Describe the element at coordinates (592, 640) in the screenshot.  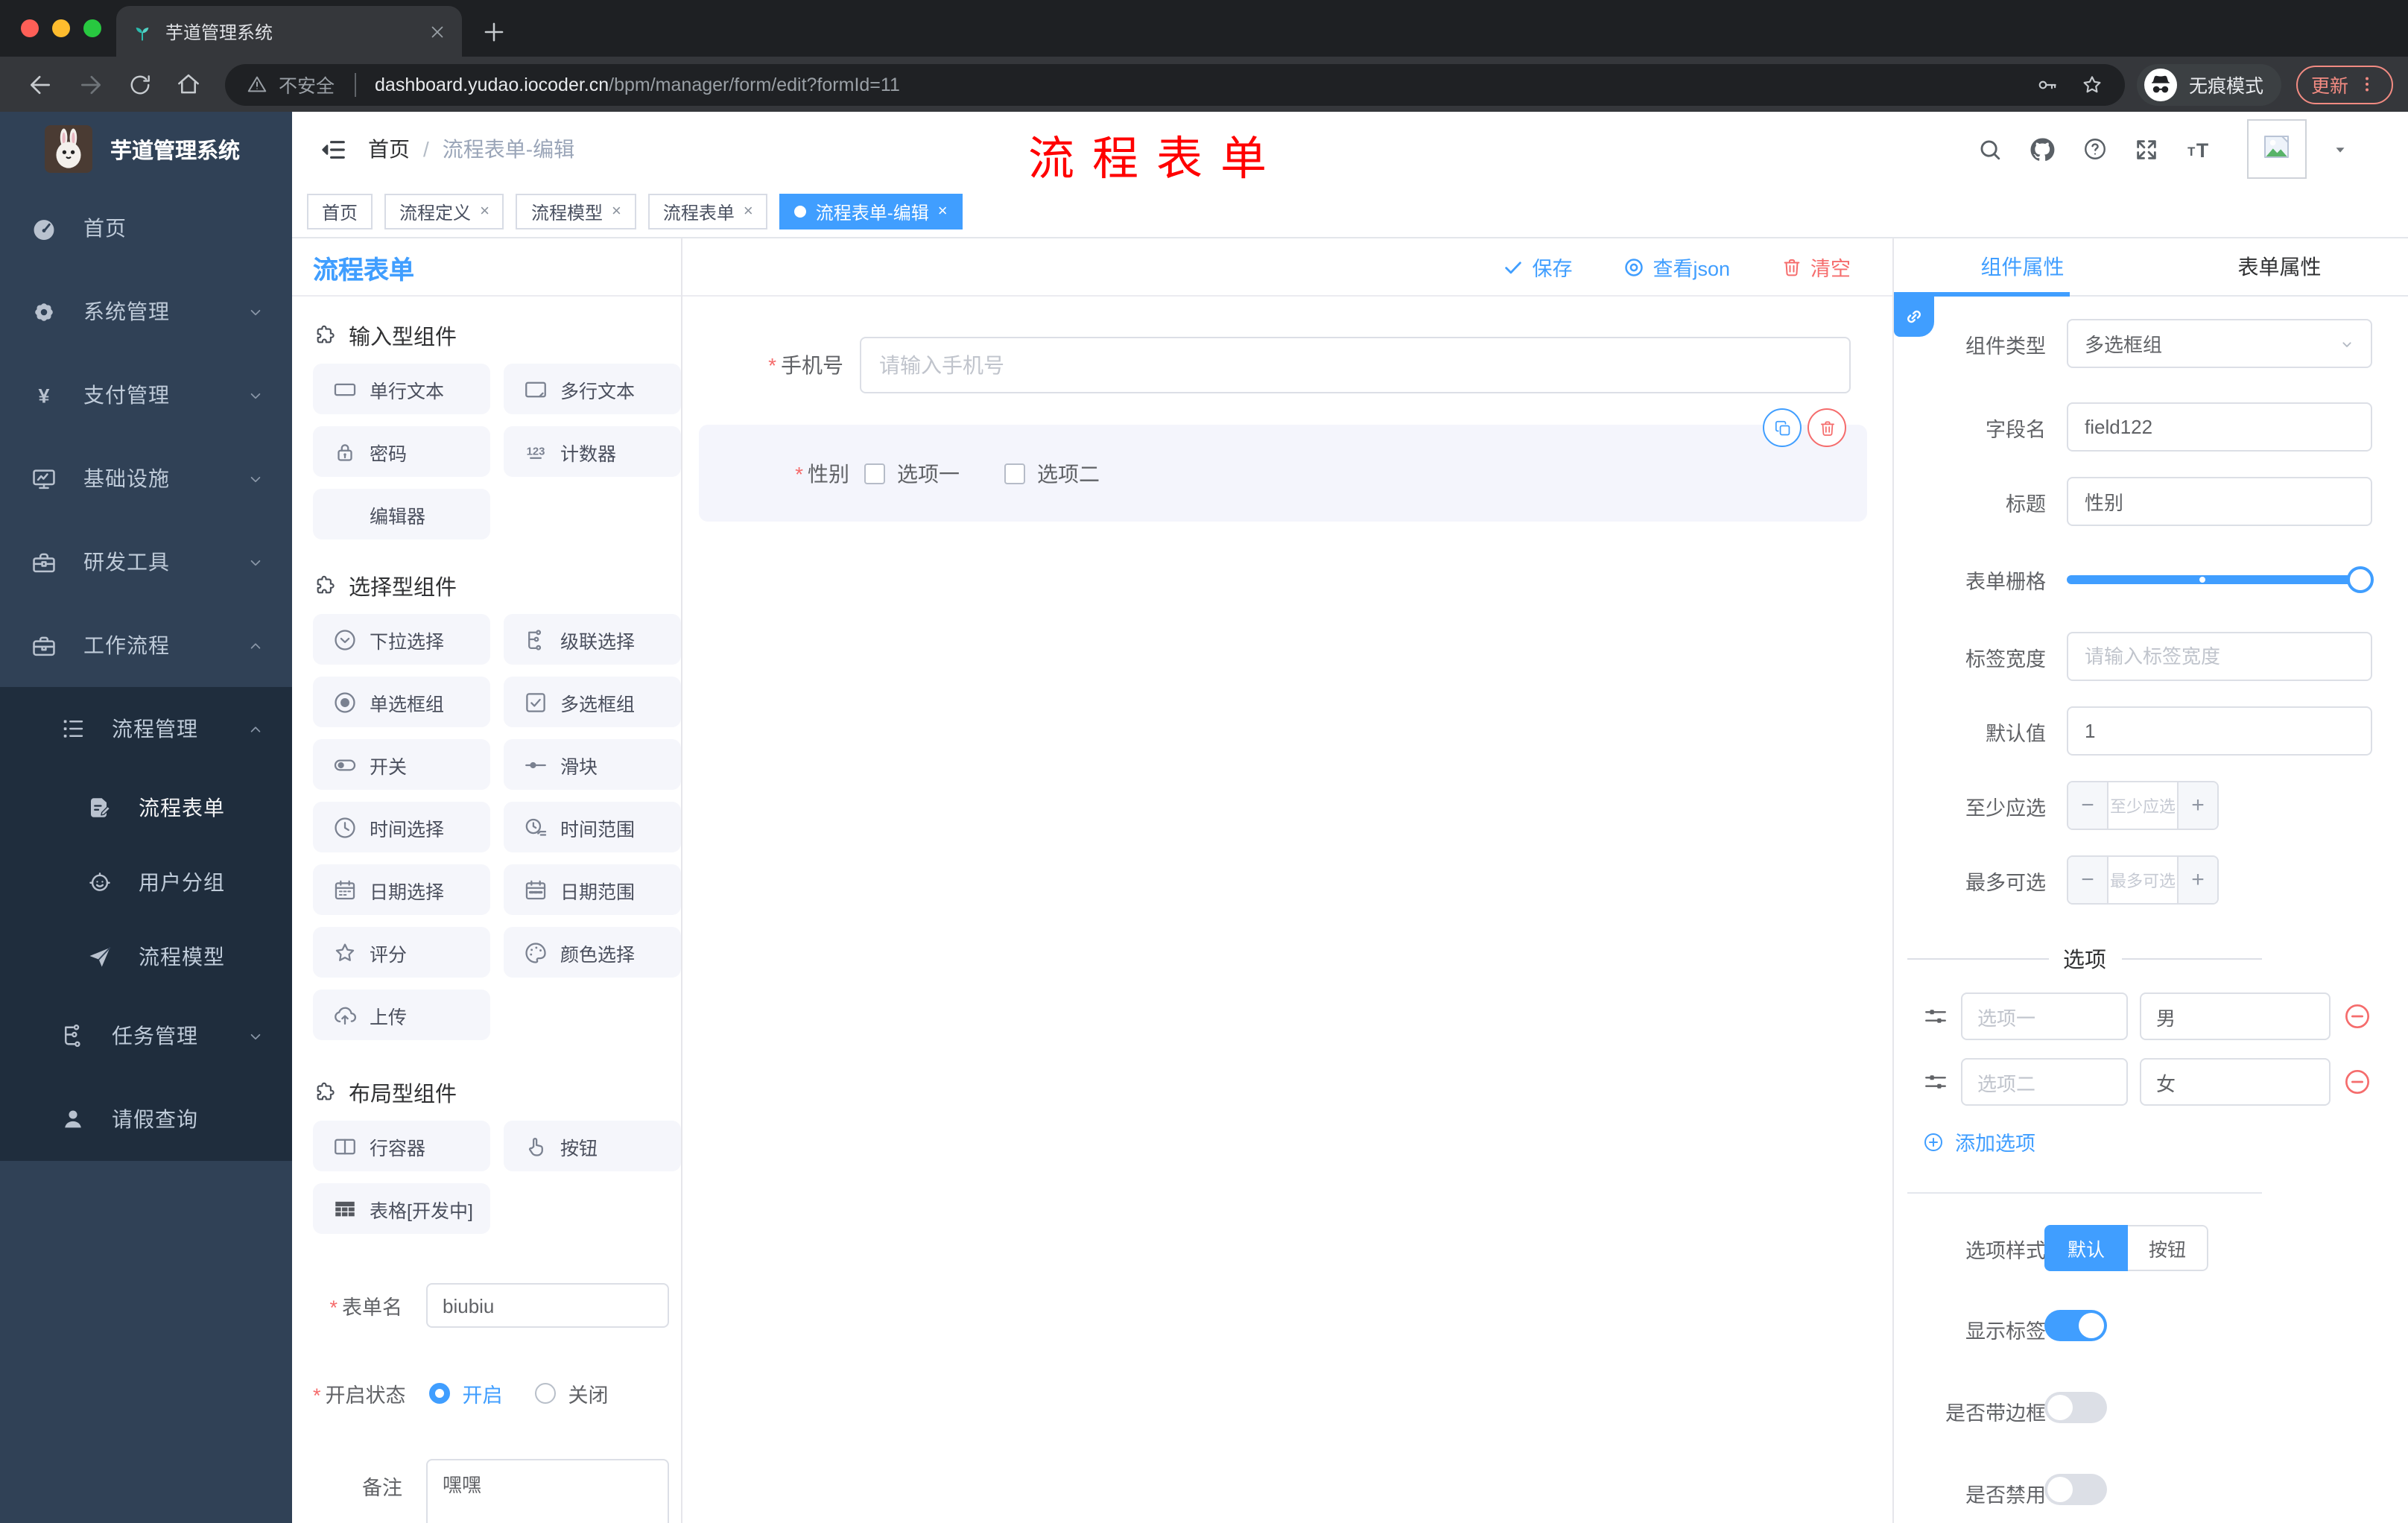
I see `palette-component-级联选择: 级联选择` at that location.